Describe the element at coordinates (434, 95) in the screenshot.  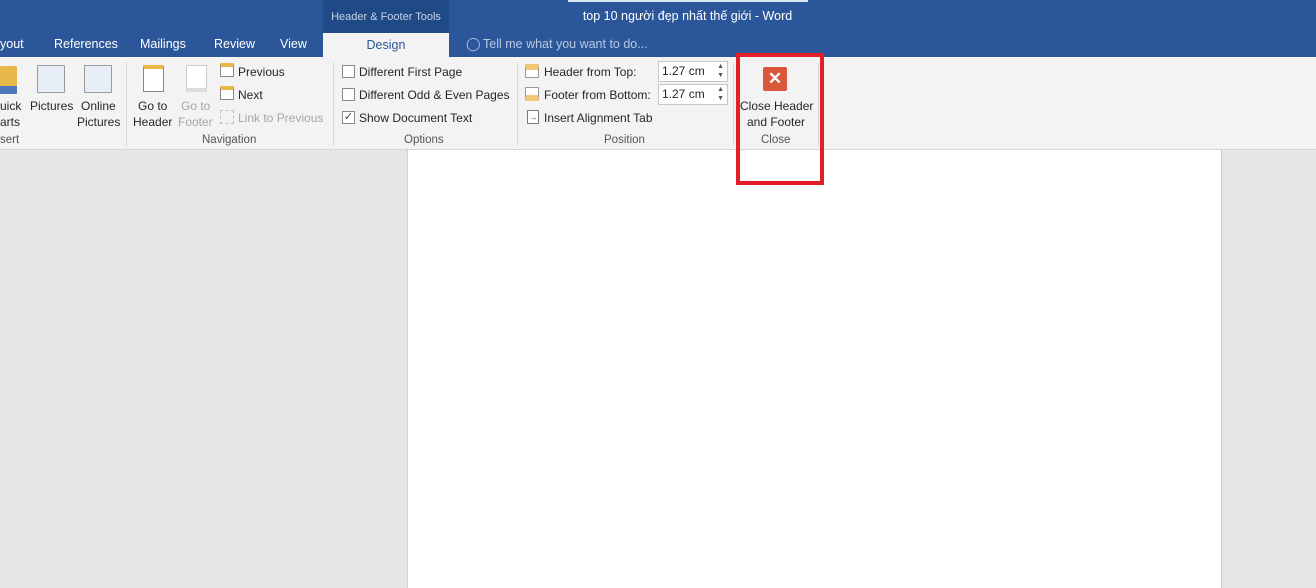
I see `different-odd-even-label: Different Odd & Even Pages` at that location.